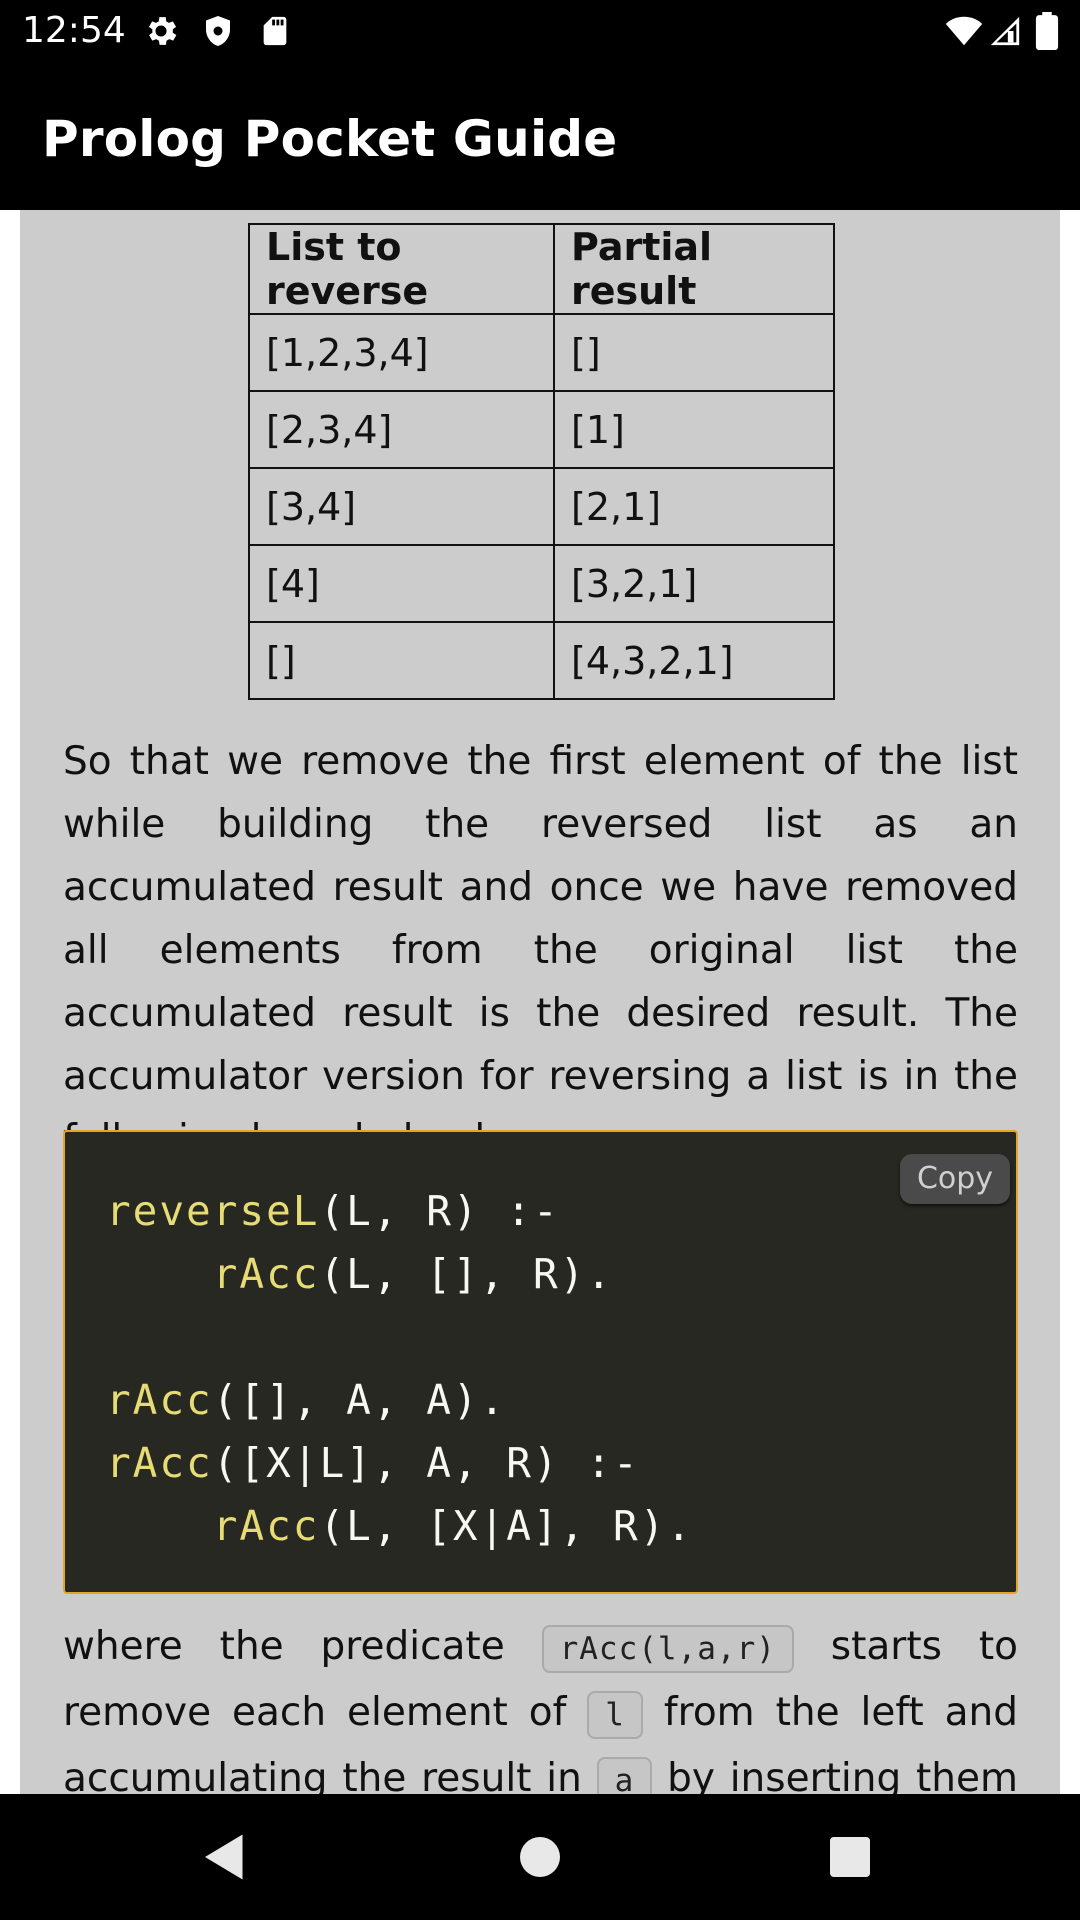 Image resolution: width=1080 pixels, height=1920 pixels. Describe the element at coordinates (359, 1400) in the screenshot. I see `code-args: ([], A, A).` at that location.